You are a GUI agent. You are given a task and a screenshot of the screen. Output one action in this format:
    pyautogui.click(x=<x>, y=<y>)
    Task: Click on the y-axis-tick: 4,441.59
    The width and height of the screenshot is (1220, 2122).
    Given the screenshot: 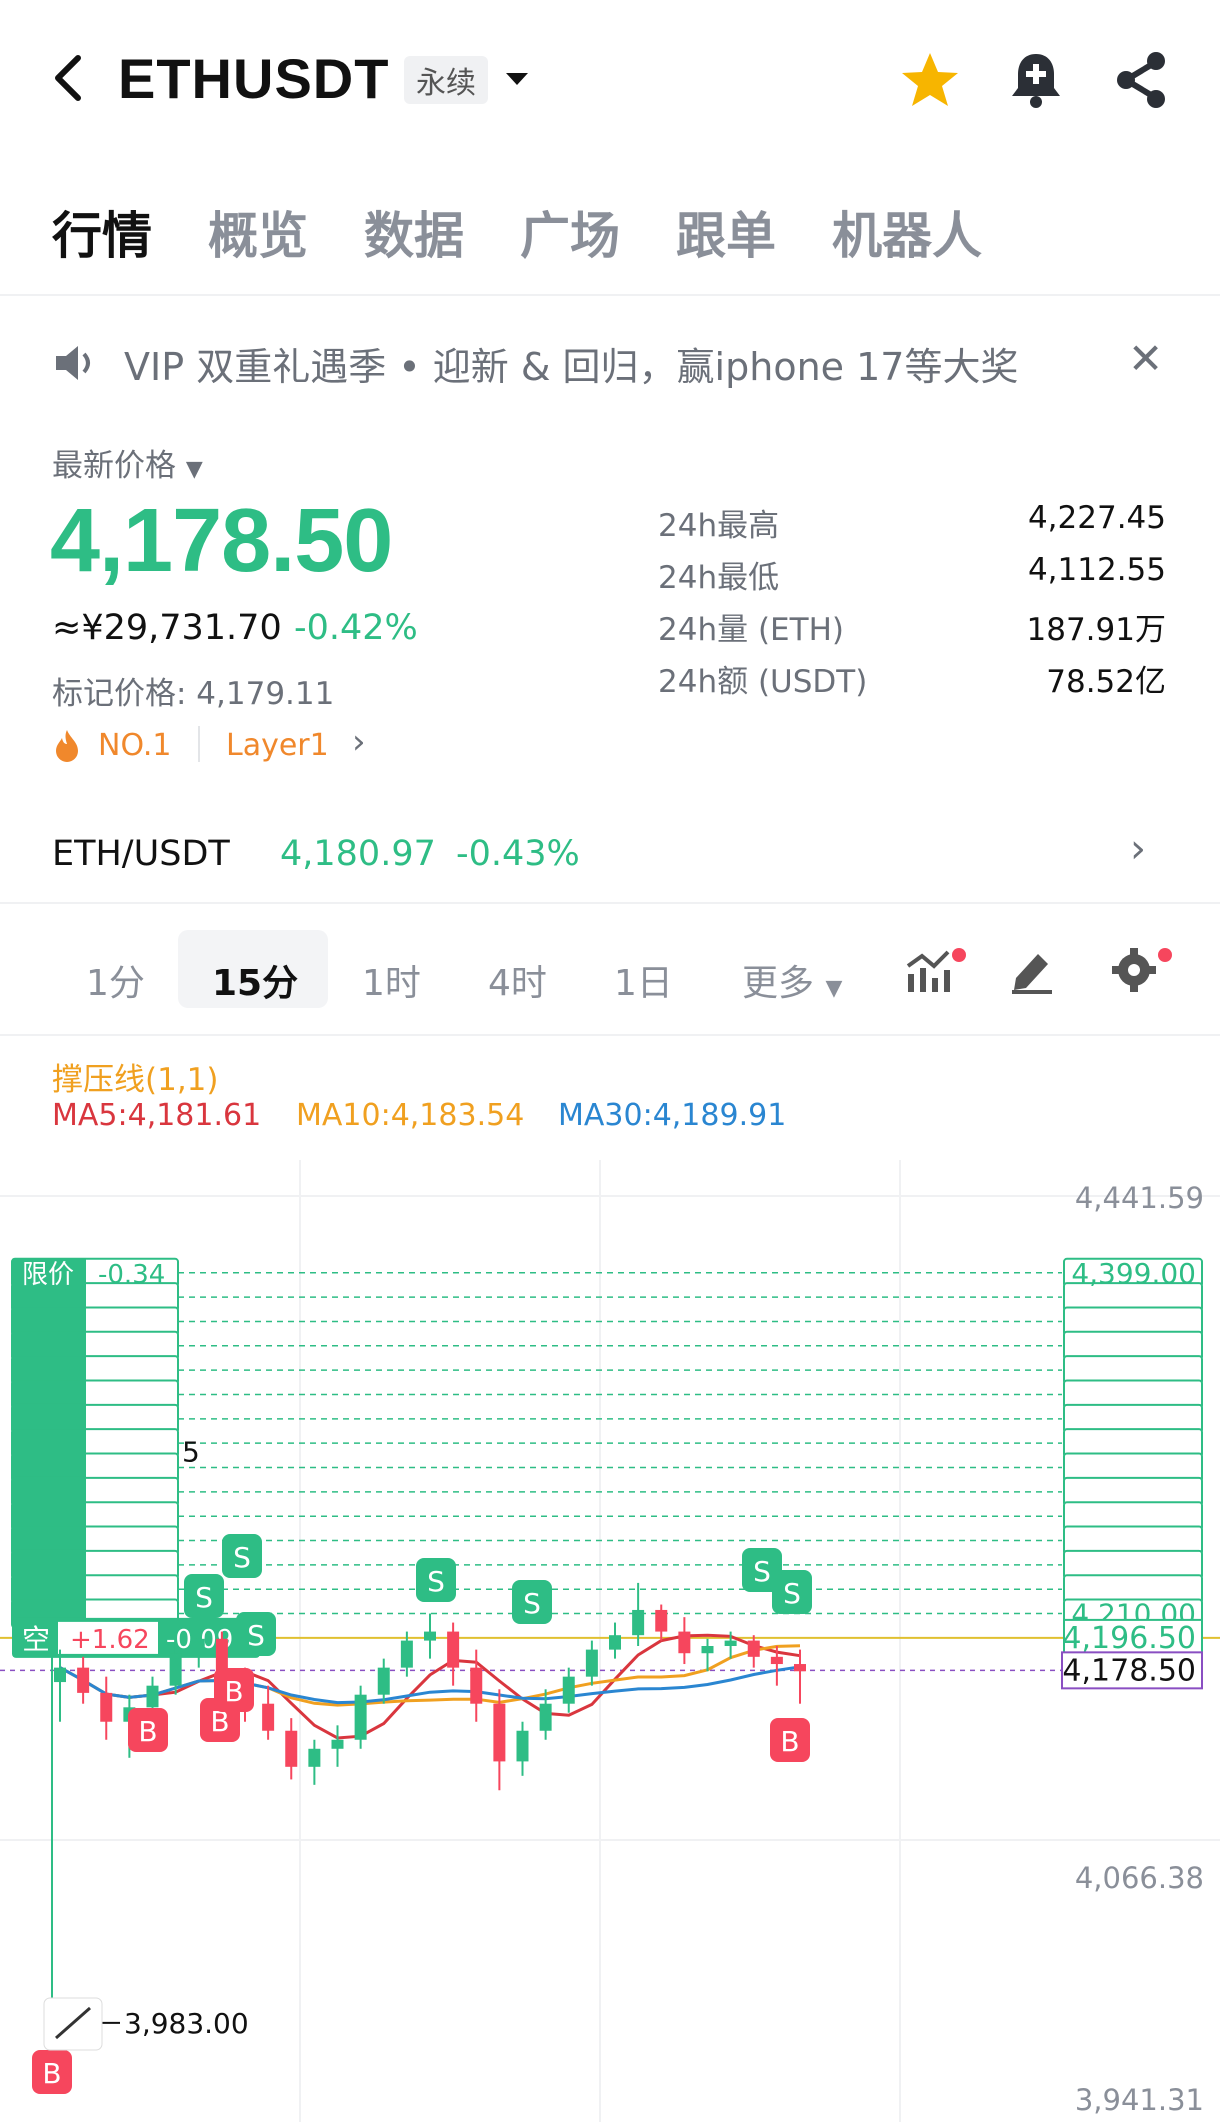 What is the action you would take?
    pyautogui.click(x=1139, y=1198)
    